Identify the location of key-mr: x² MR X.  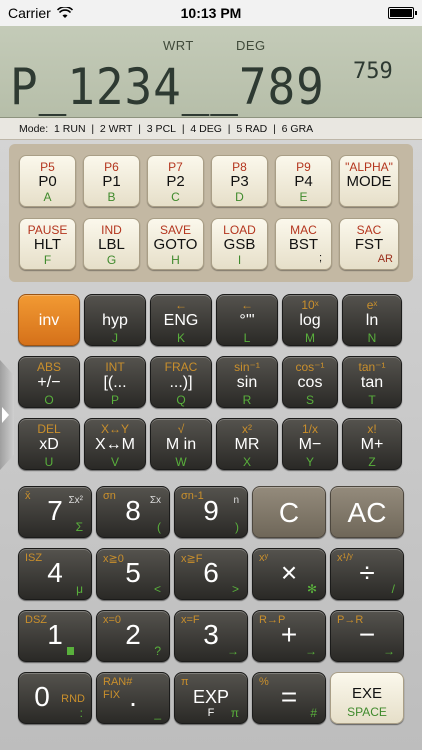
(247, 444).